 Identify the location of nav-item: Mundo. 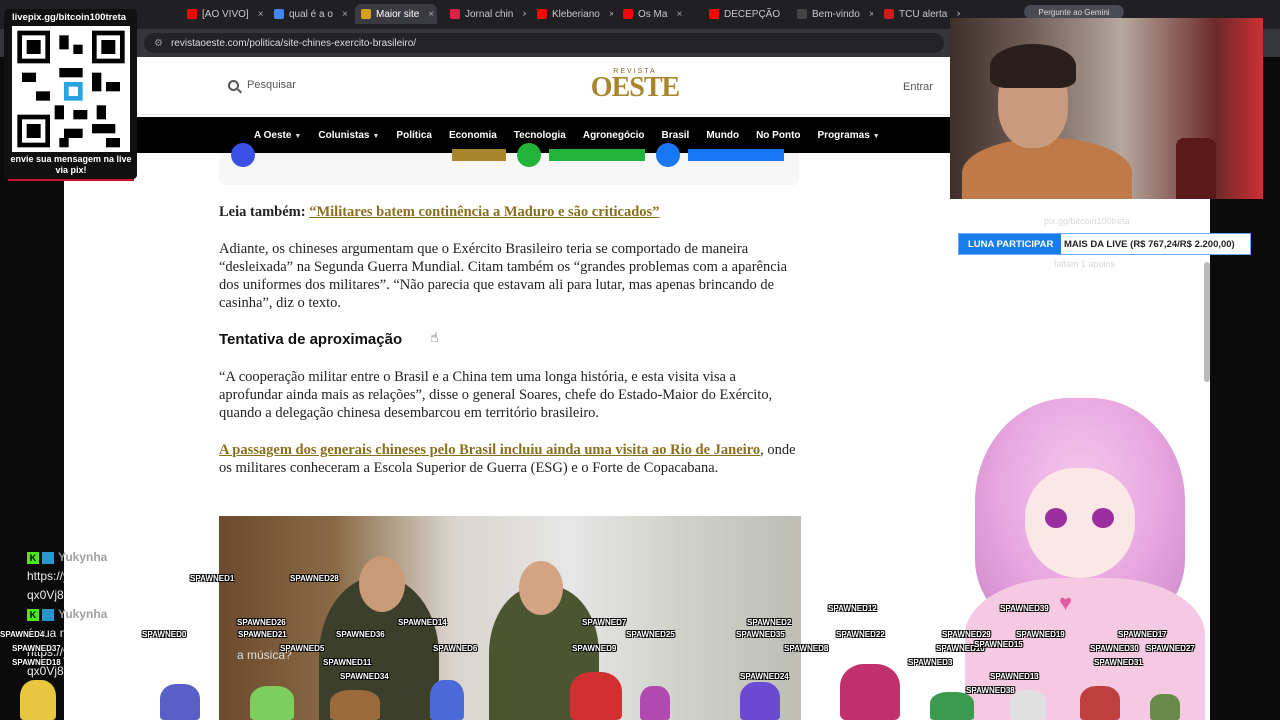
(722, 135).